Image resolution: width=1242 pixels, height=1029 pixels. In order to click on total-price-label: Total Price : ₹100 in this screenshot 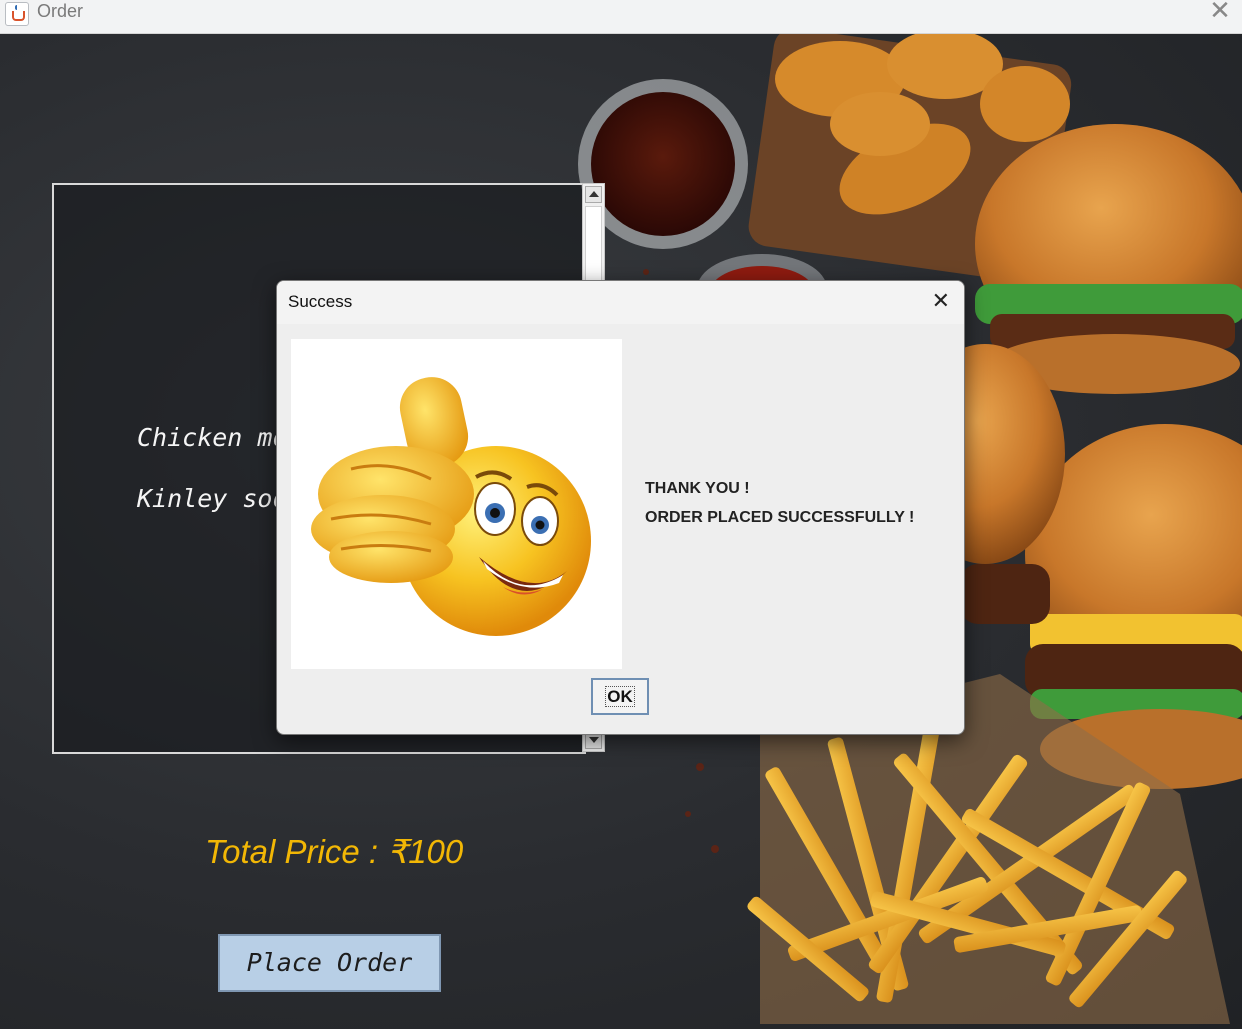, I will do `click(334, 851)`.